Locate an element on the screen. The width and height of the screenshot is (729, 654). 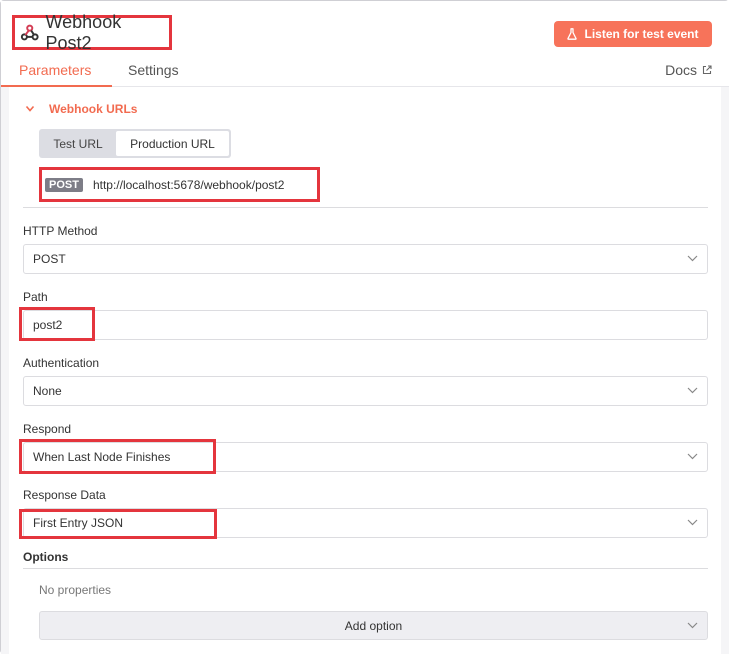
no-properties-text: No properties is located at coordinates (75, 590).